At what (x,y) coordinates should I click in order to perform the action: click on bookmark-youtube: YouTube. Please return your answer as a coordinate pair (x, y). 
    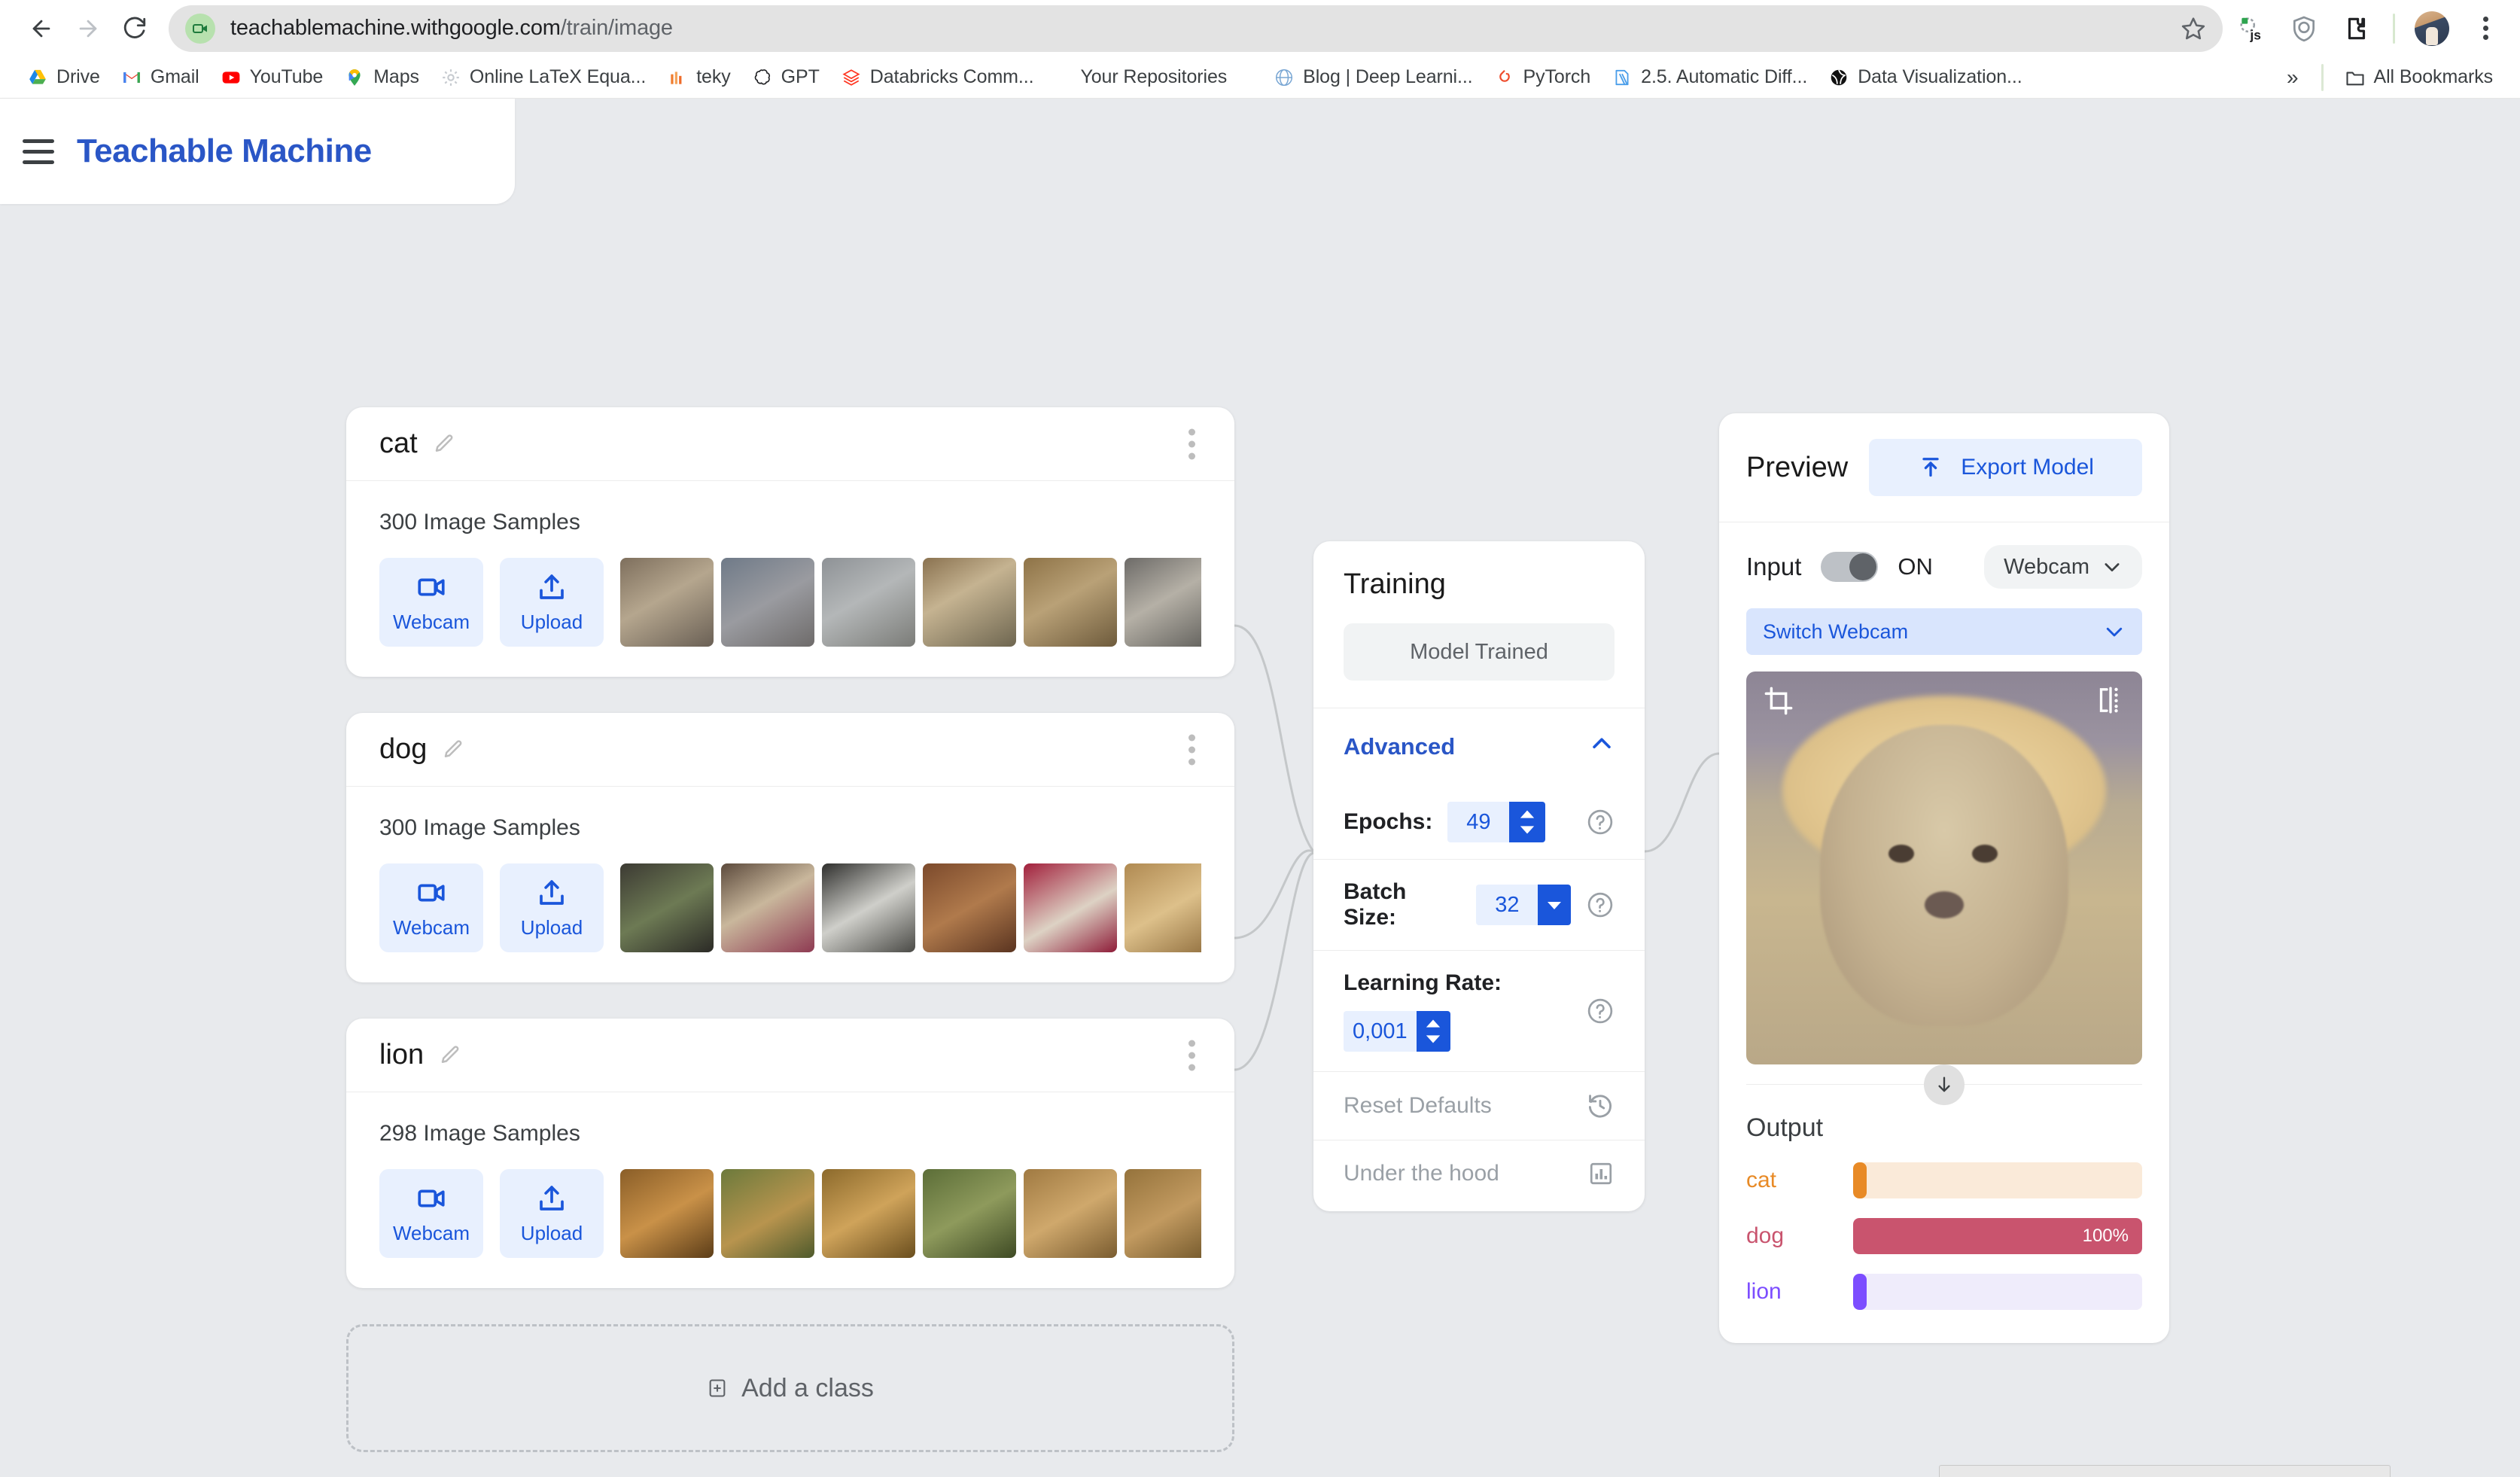
    Looking at the image, I should click on (272, 77).